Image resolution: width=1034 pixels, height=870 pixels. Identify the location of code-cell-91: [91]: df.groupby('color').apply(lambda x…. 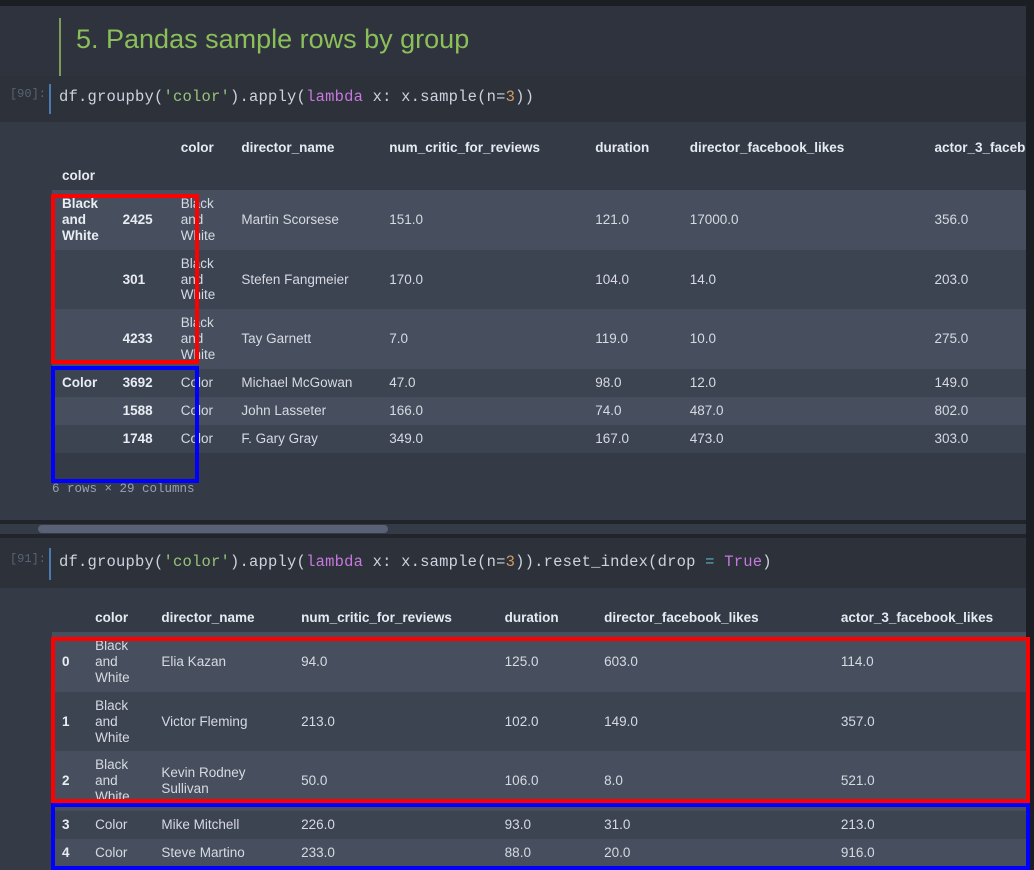
(513, 563).